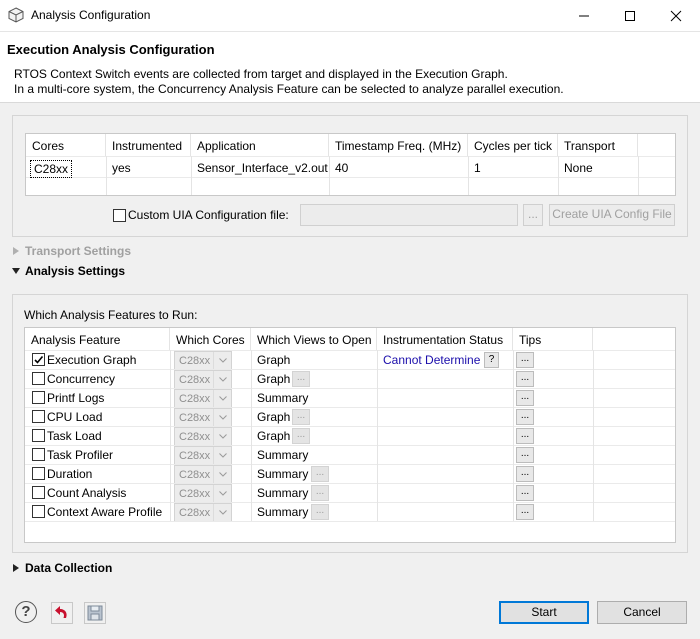  What do you see at coordinates (97, 339) in the screenshot?
I see `col-header-analysis-feature: Analysis Feature` at bounding box center [97, 339].